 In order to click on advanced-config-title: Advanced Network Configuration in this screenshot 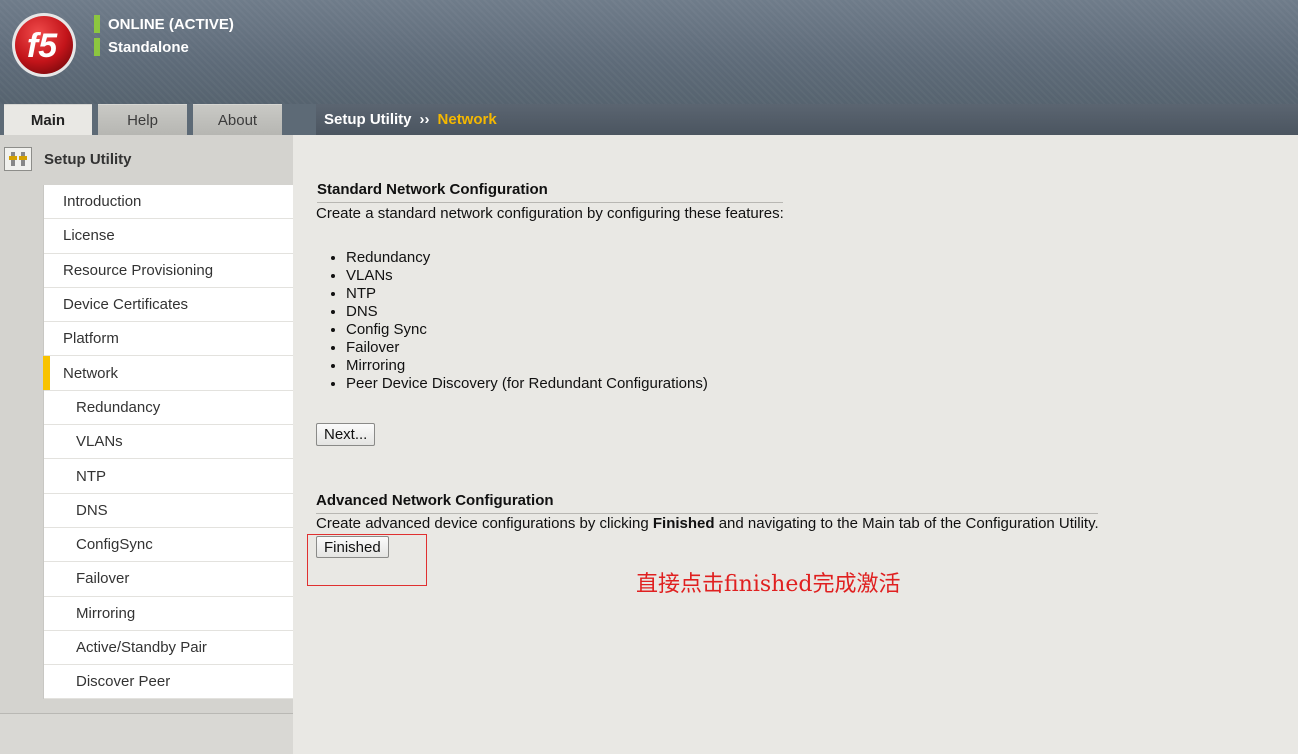, I will do `click(435, 500)`.